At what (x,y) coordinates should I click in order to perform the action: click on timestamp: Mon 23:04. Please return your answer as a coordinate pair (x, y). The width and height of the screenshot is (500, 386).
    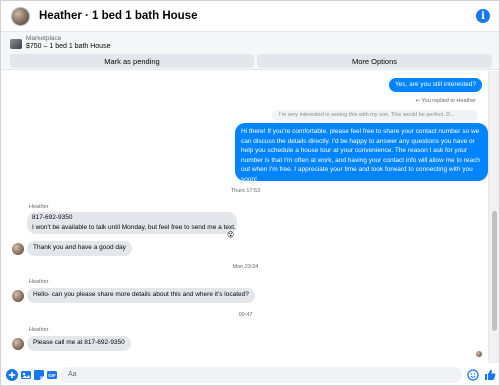
    Looking at the image, I should click on (245, 267).